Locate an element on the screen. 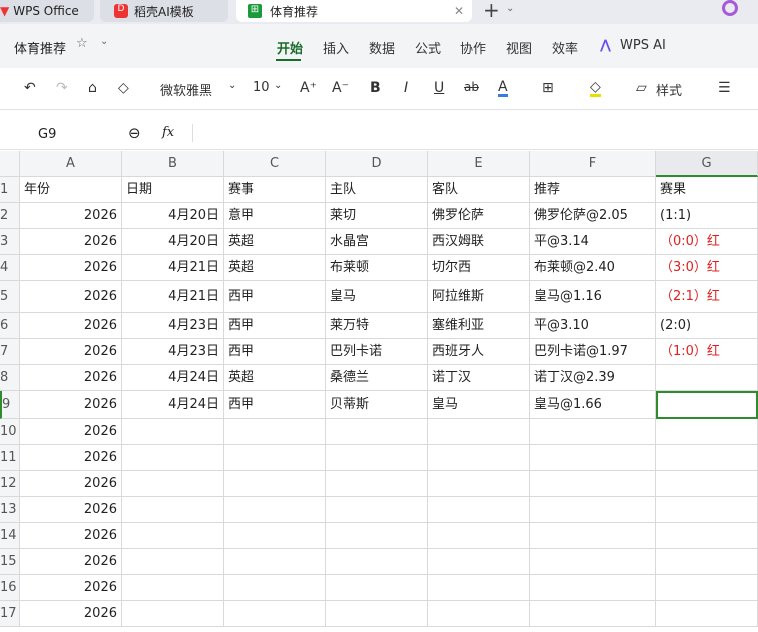  cell-G12 is located at coordinates (707, 484).